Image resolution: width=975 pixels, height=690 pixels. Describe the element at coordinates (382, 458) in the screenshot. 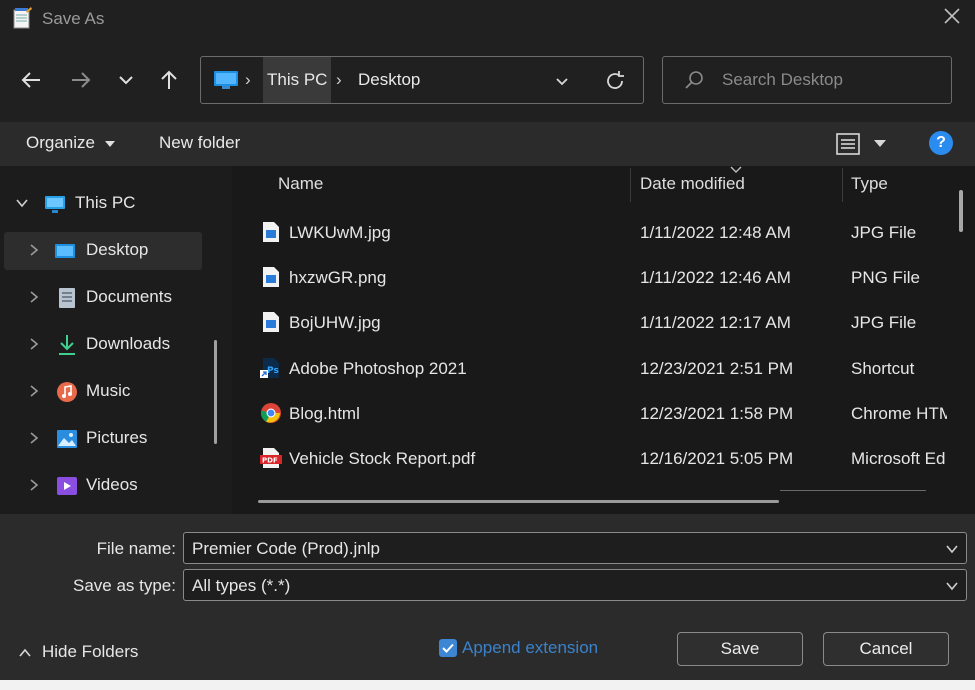

I see `file-name: Vehicle Stock Report.pdf` at that location.